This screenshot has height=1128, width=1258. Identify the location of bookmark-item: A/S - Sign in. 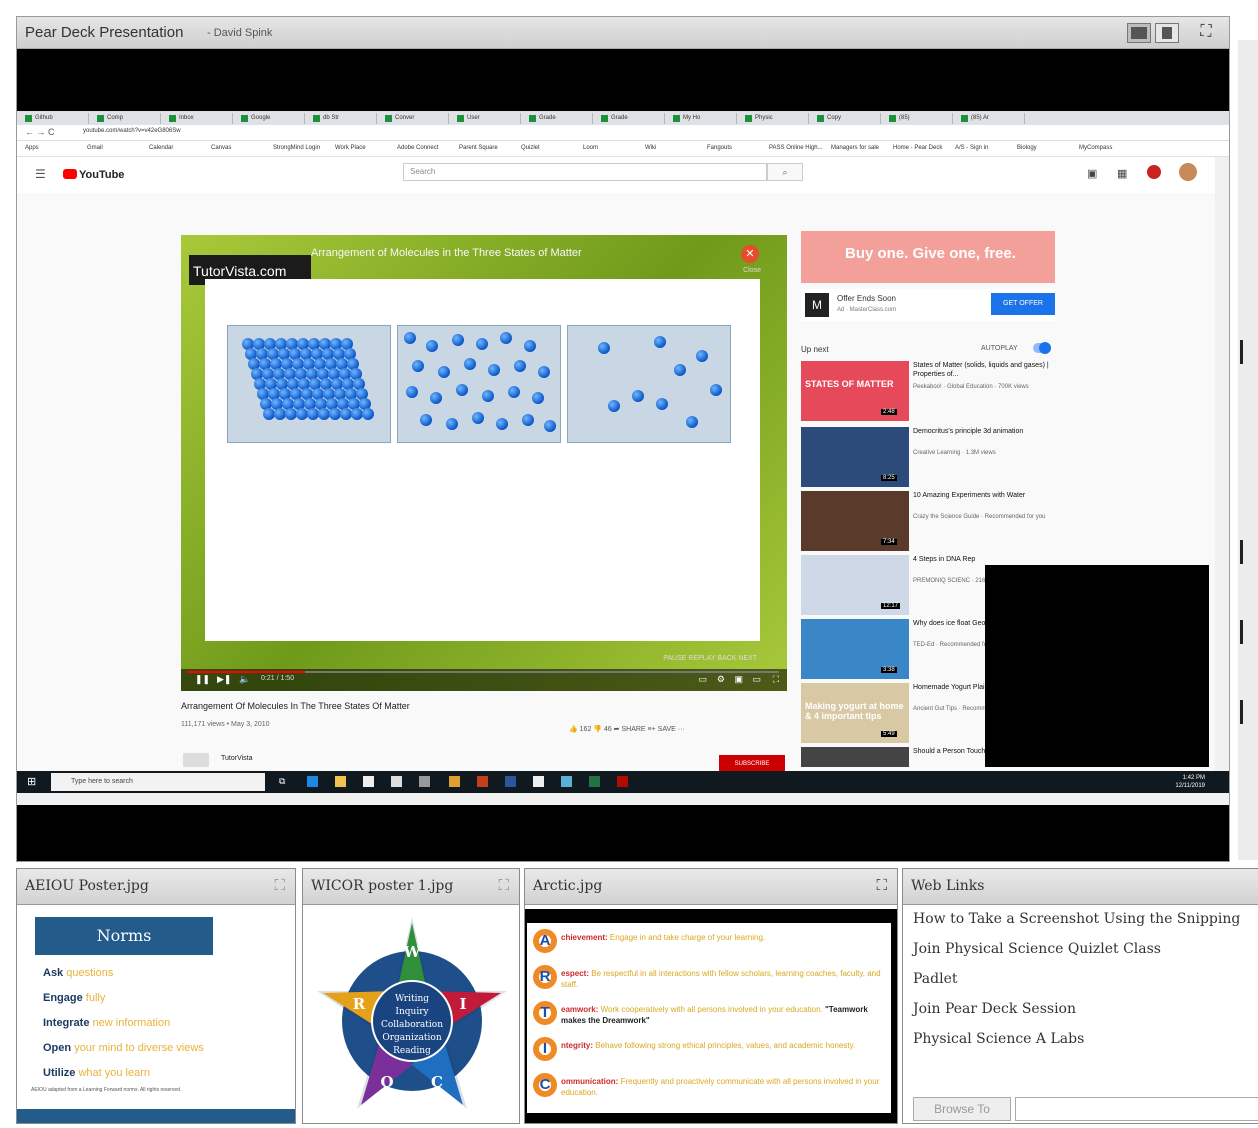
(971, 148).